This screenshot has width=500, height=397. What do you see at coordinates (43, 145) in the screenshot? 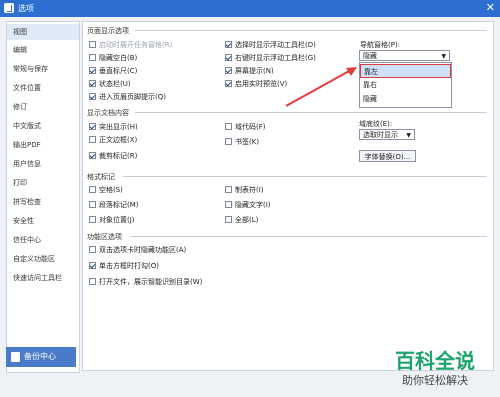
I see `sidebar-item-output-pdf: 输出PDF` at bounding box center [43, 145].